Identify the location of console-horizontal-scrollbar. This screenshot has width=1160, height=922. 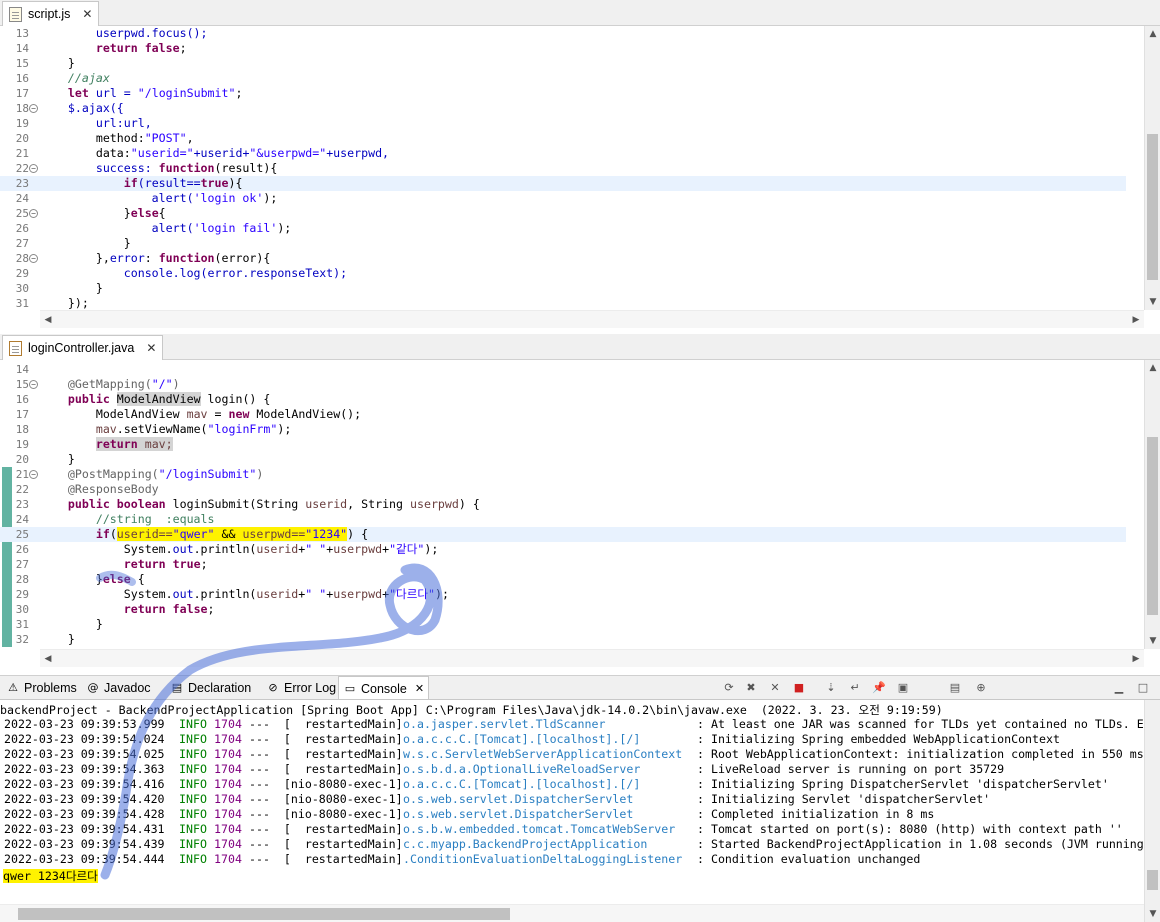
(572, 913).